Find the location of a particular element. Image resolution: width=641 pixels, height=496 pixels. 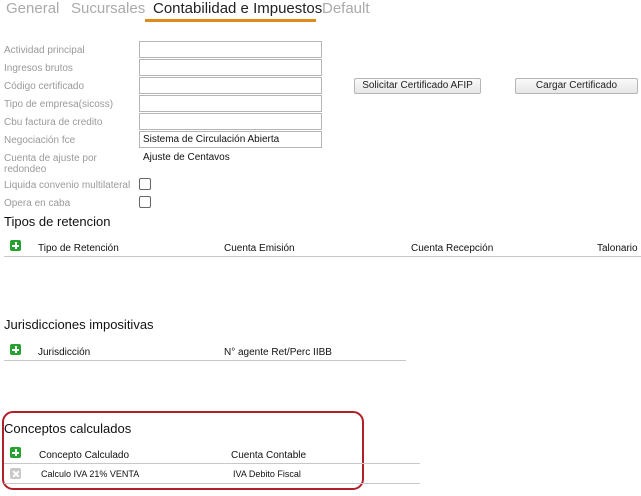

conceptos-title: Conceptos calculados is located at coordinates (68, 428).